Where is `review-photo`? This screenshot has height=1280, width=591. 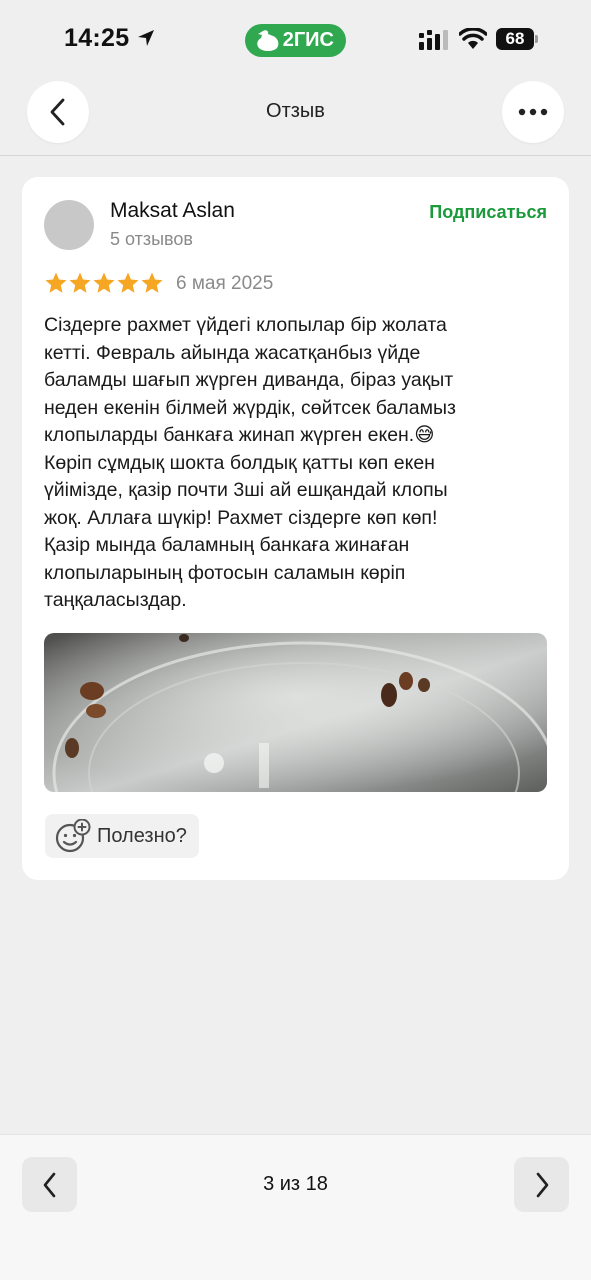 review-photo is located at coordinates (295, 712).